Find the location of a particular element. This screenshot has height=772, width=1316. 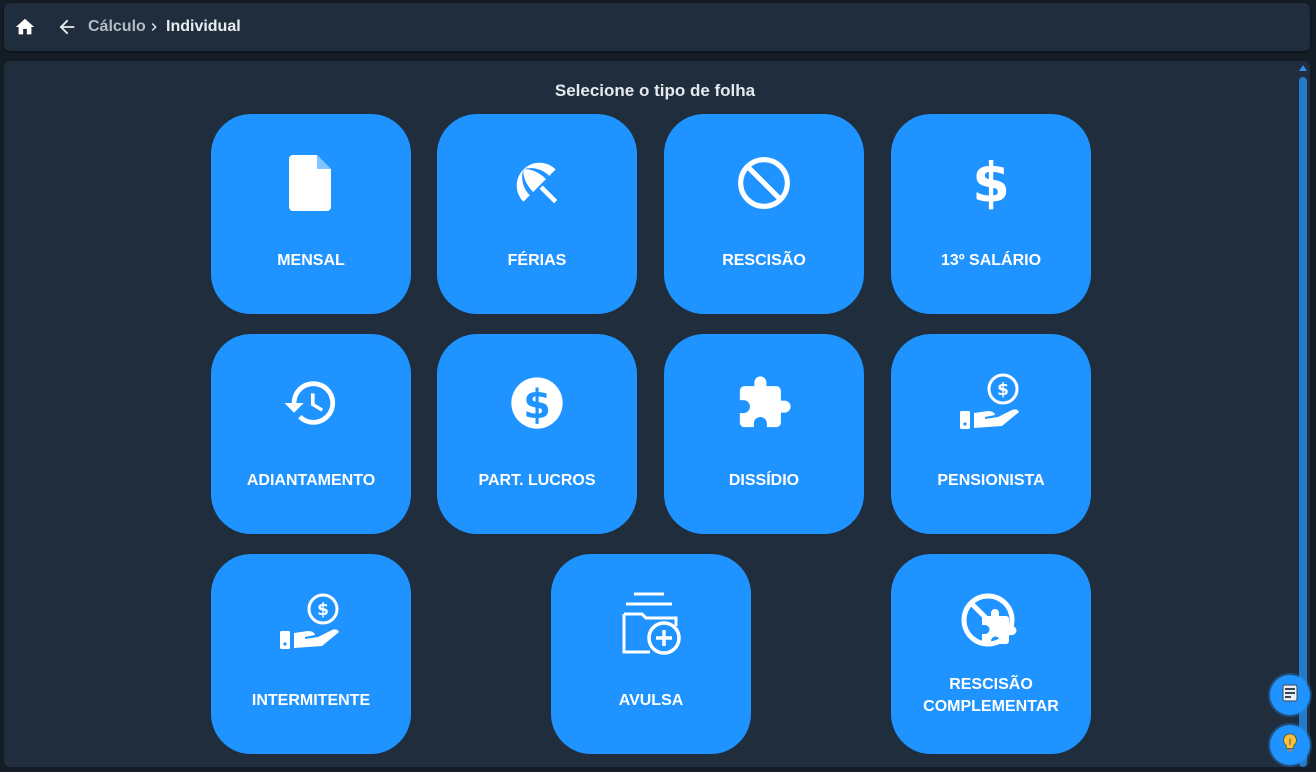

tile-part-lucros: $ PART. LUCROS is located at coordinates (537, 434).